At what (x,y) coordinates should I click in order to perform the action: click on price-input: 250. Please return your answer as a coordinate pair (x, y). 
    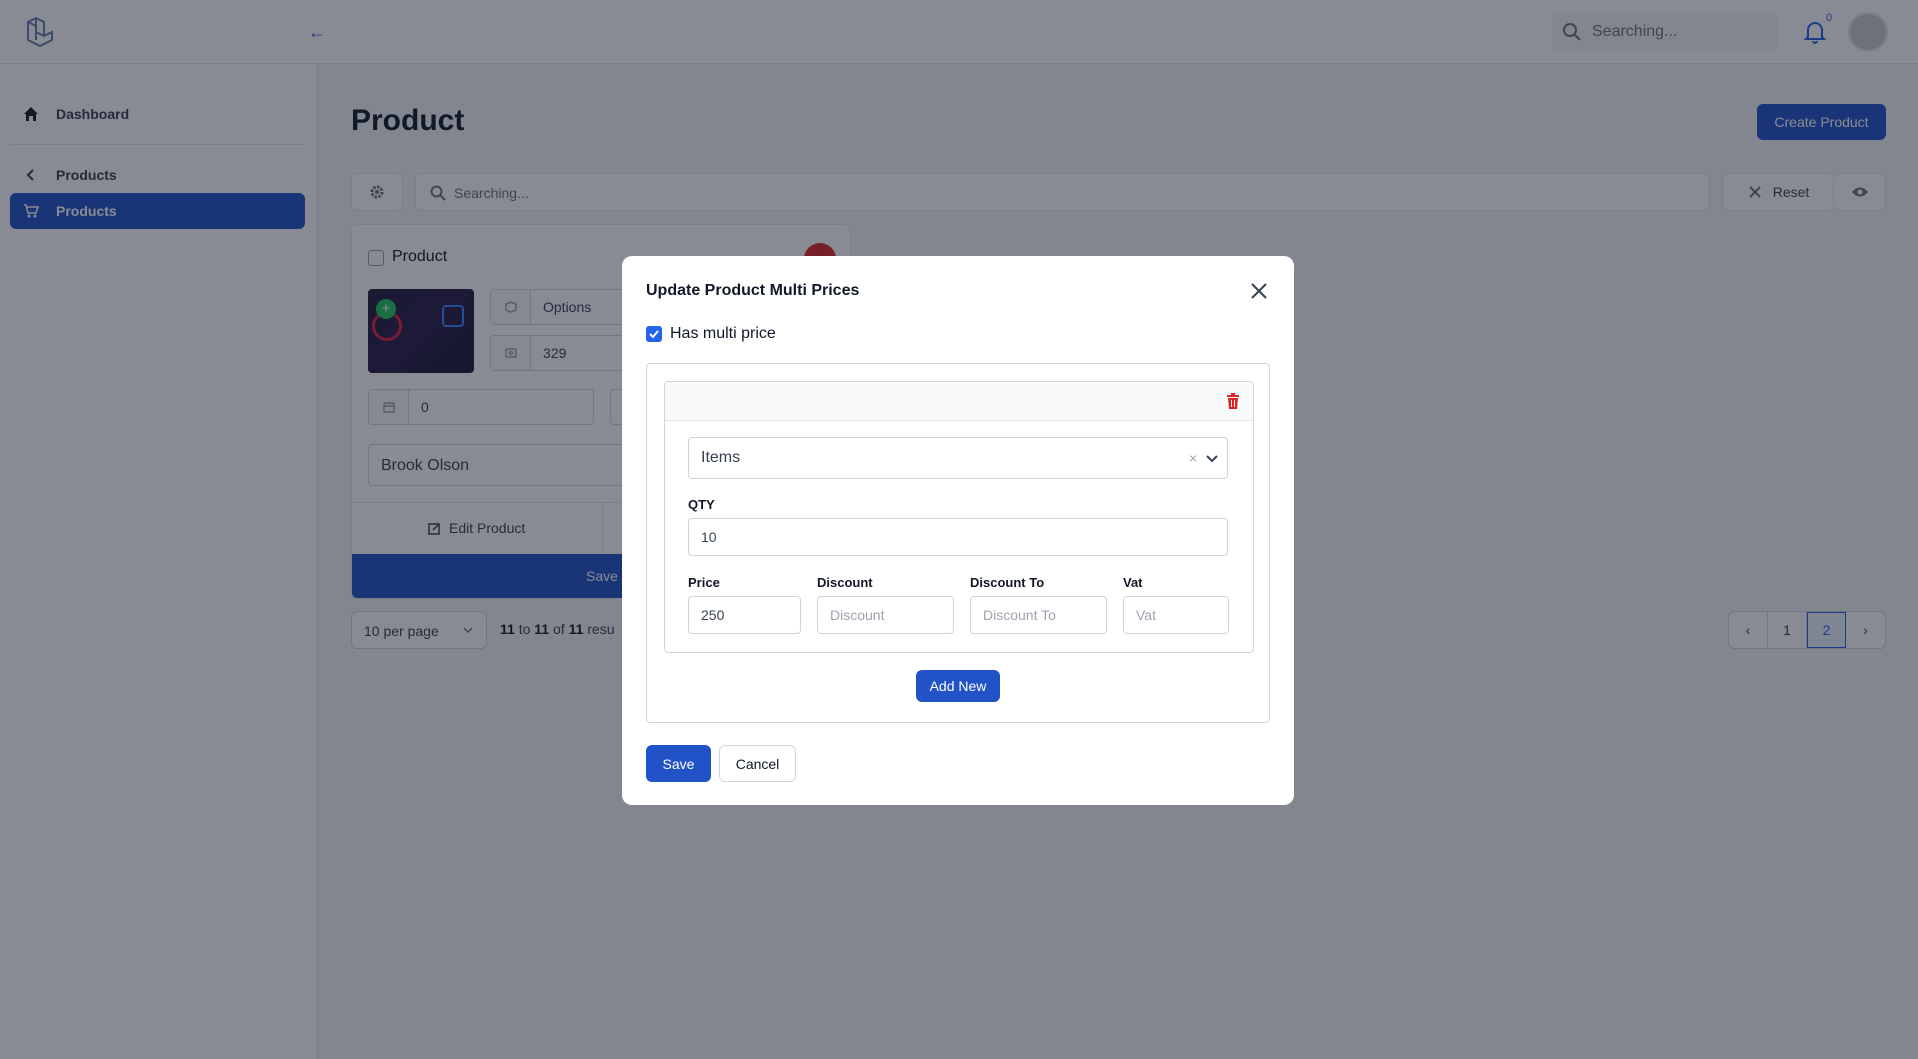
    Looking at the image, I should click on (744, 615).